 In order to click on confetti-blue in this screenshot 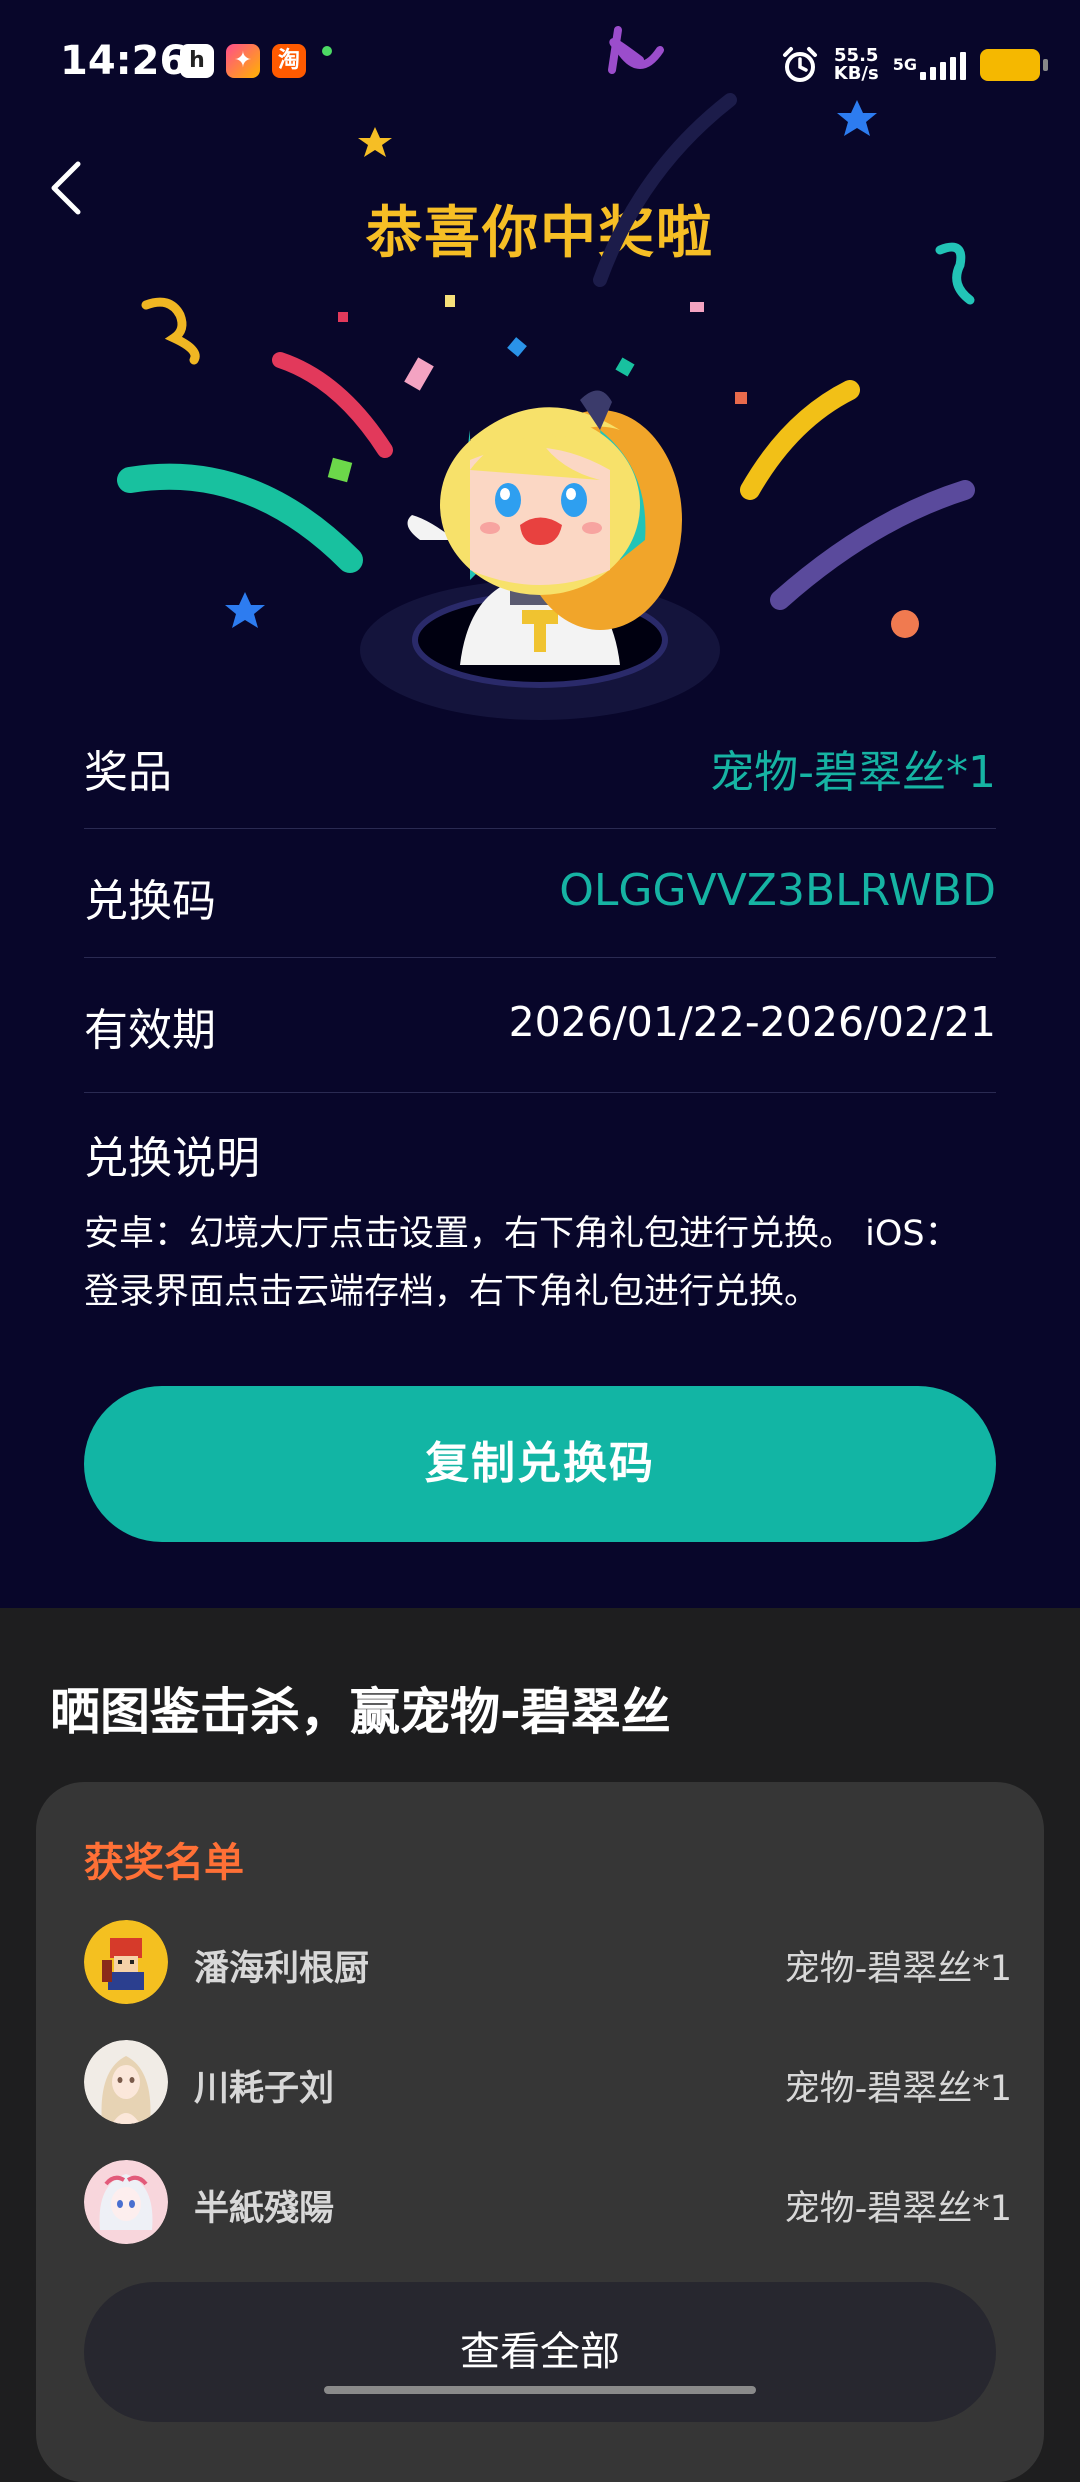, I will do `click(517, 347)`.